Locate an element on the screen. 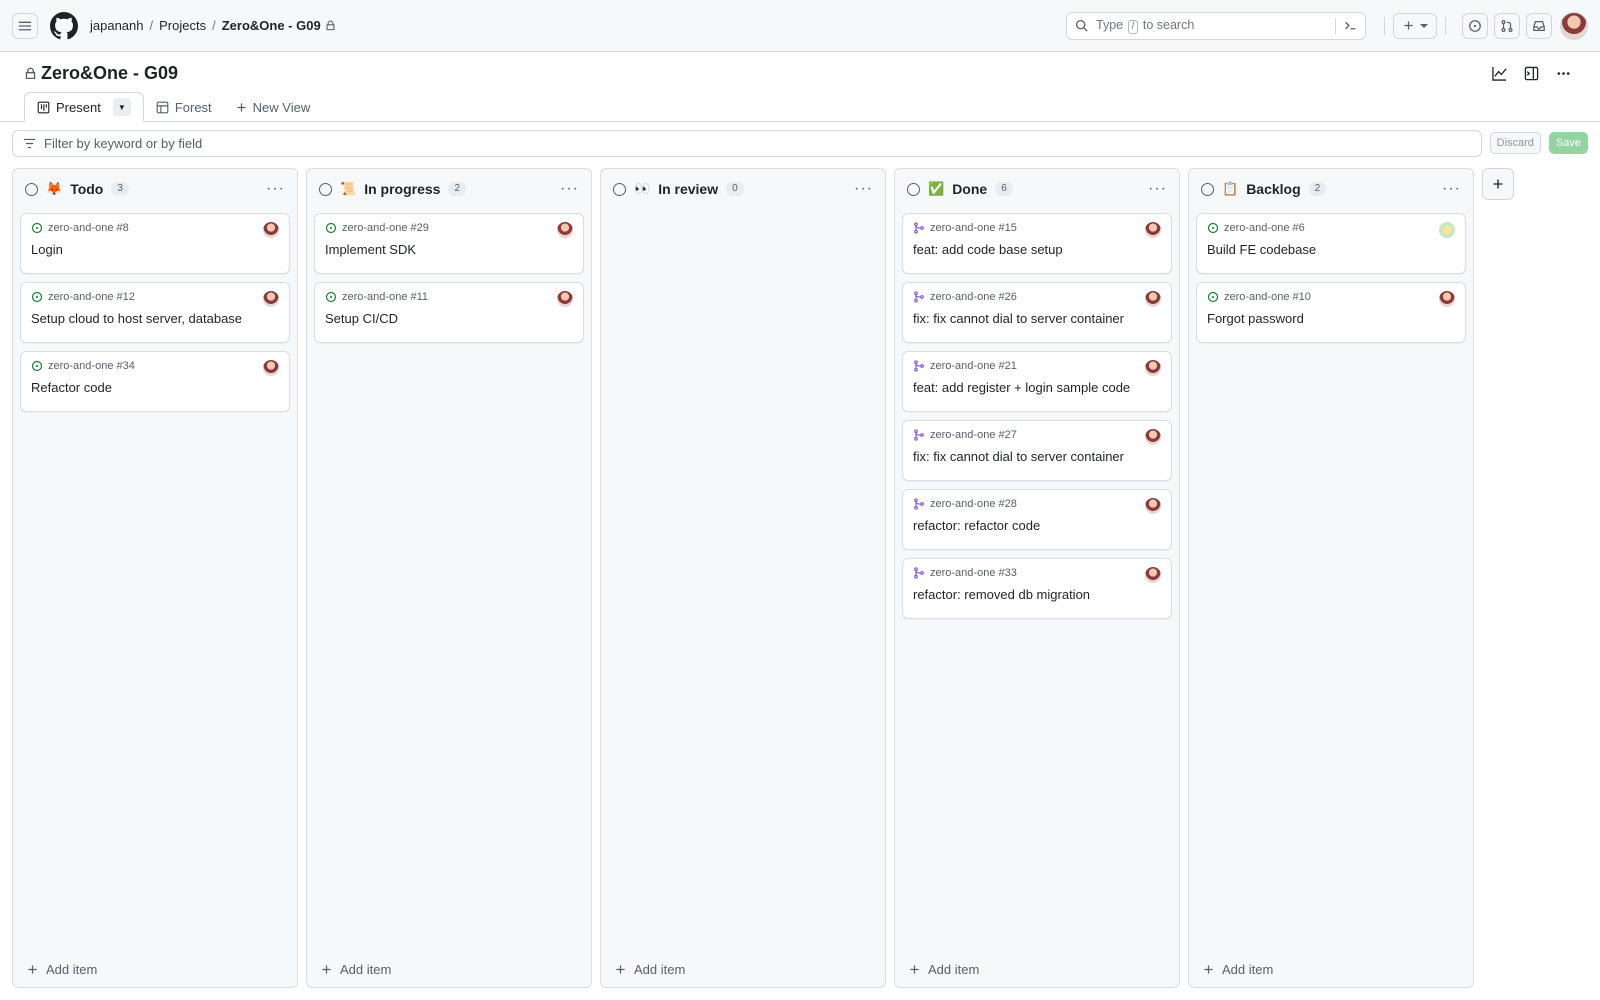 The image size is (1600, 1000). card-ref: zero-and-one #33 is located at coordinates (973, 573).